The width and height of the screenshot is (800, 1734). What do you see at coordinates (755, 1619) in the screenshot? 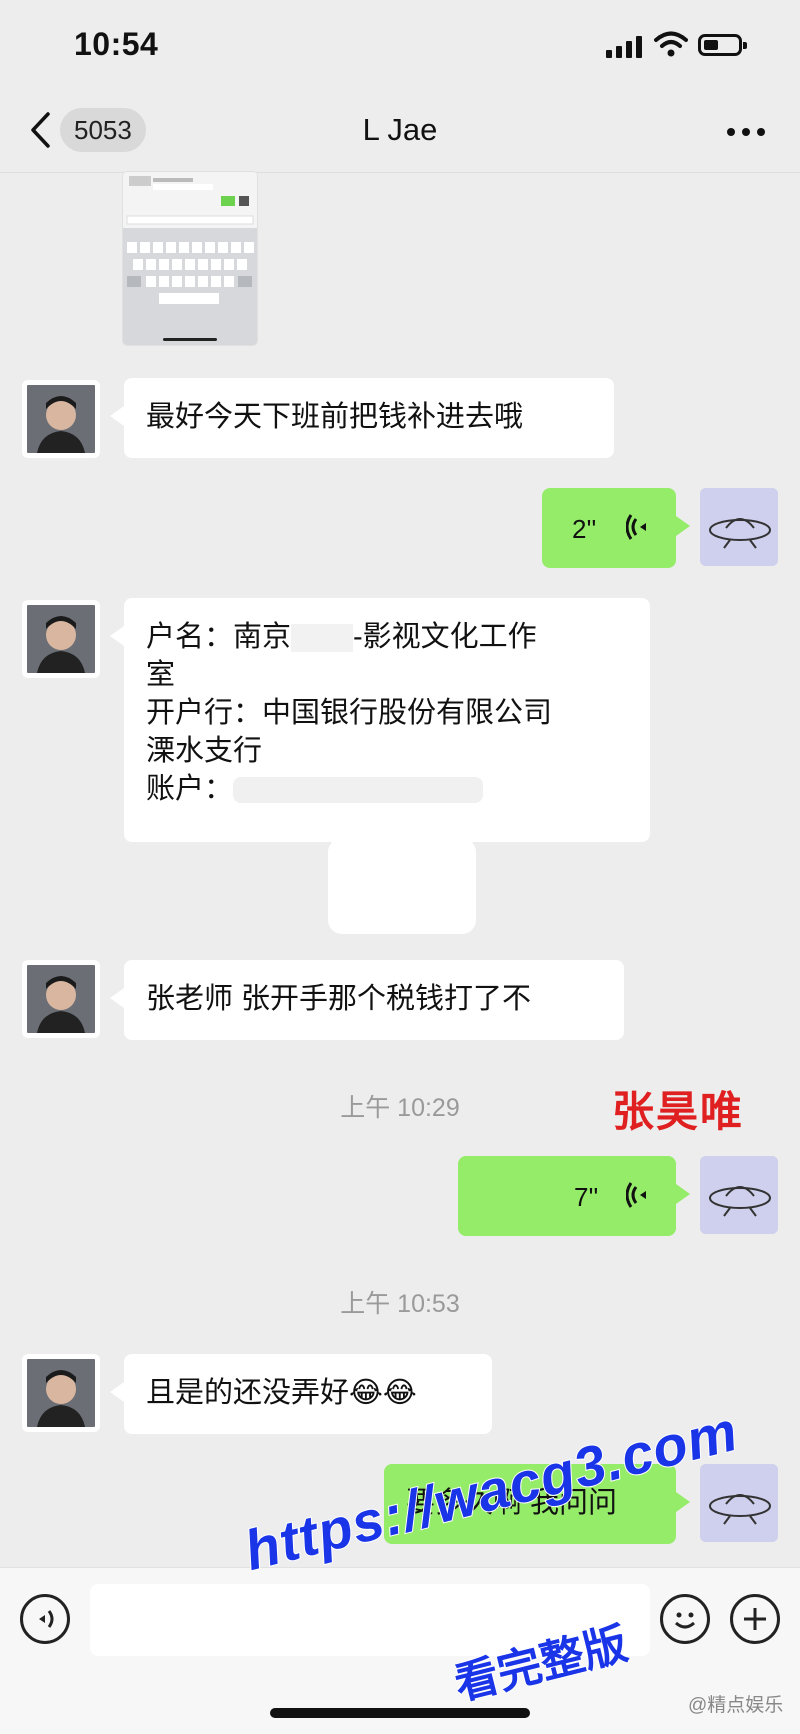
I see `plus-icon` at bounding box center [755, 1619].